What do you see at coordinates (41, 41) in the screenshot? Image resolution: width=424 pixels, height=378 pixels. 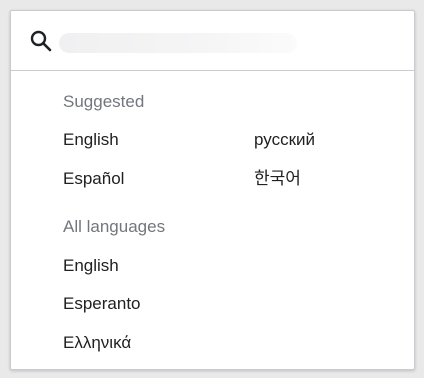 I see `search-icon` at bounding box center [41, 41].